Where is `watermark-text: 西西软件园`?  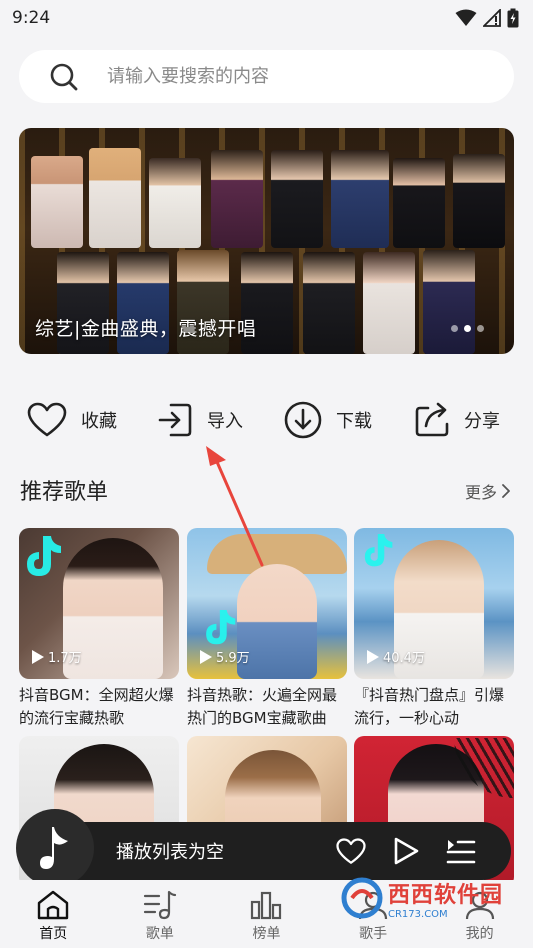
watermark-text: 西西软件园 is located at coordinates (446, 895).